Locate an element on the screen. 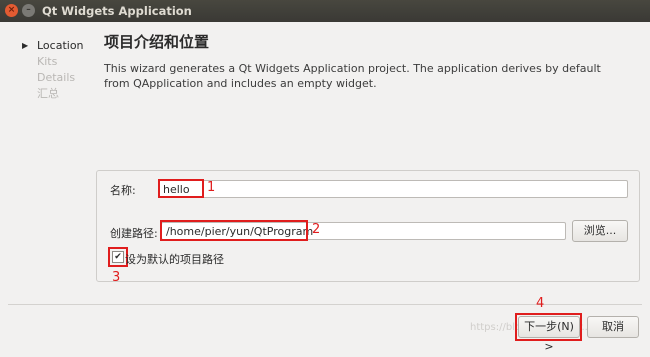  page-title: 项目介绍和位置 is located at coordinates (157, 42).